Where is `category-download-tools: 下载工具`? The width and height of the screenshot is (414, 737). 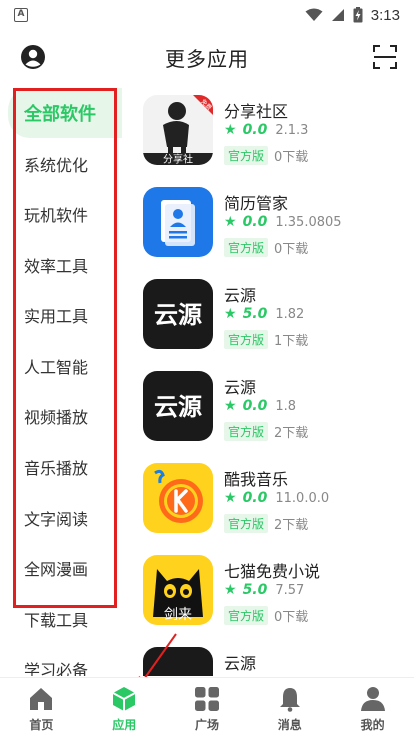
category-download-tools: 下载工具 is located at coordinates (61, 619).